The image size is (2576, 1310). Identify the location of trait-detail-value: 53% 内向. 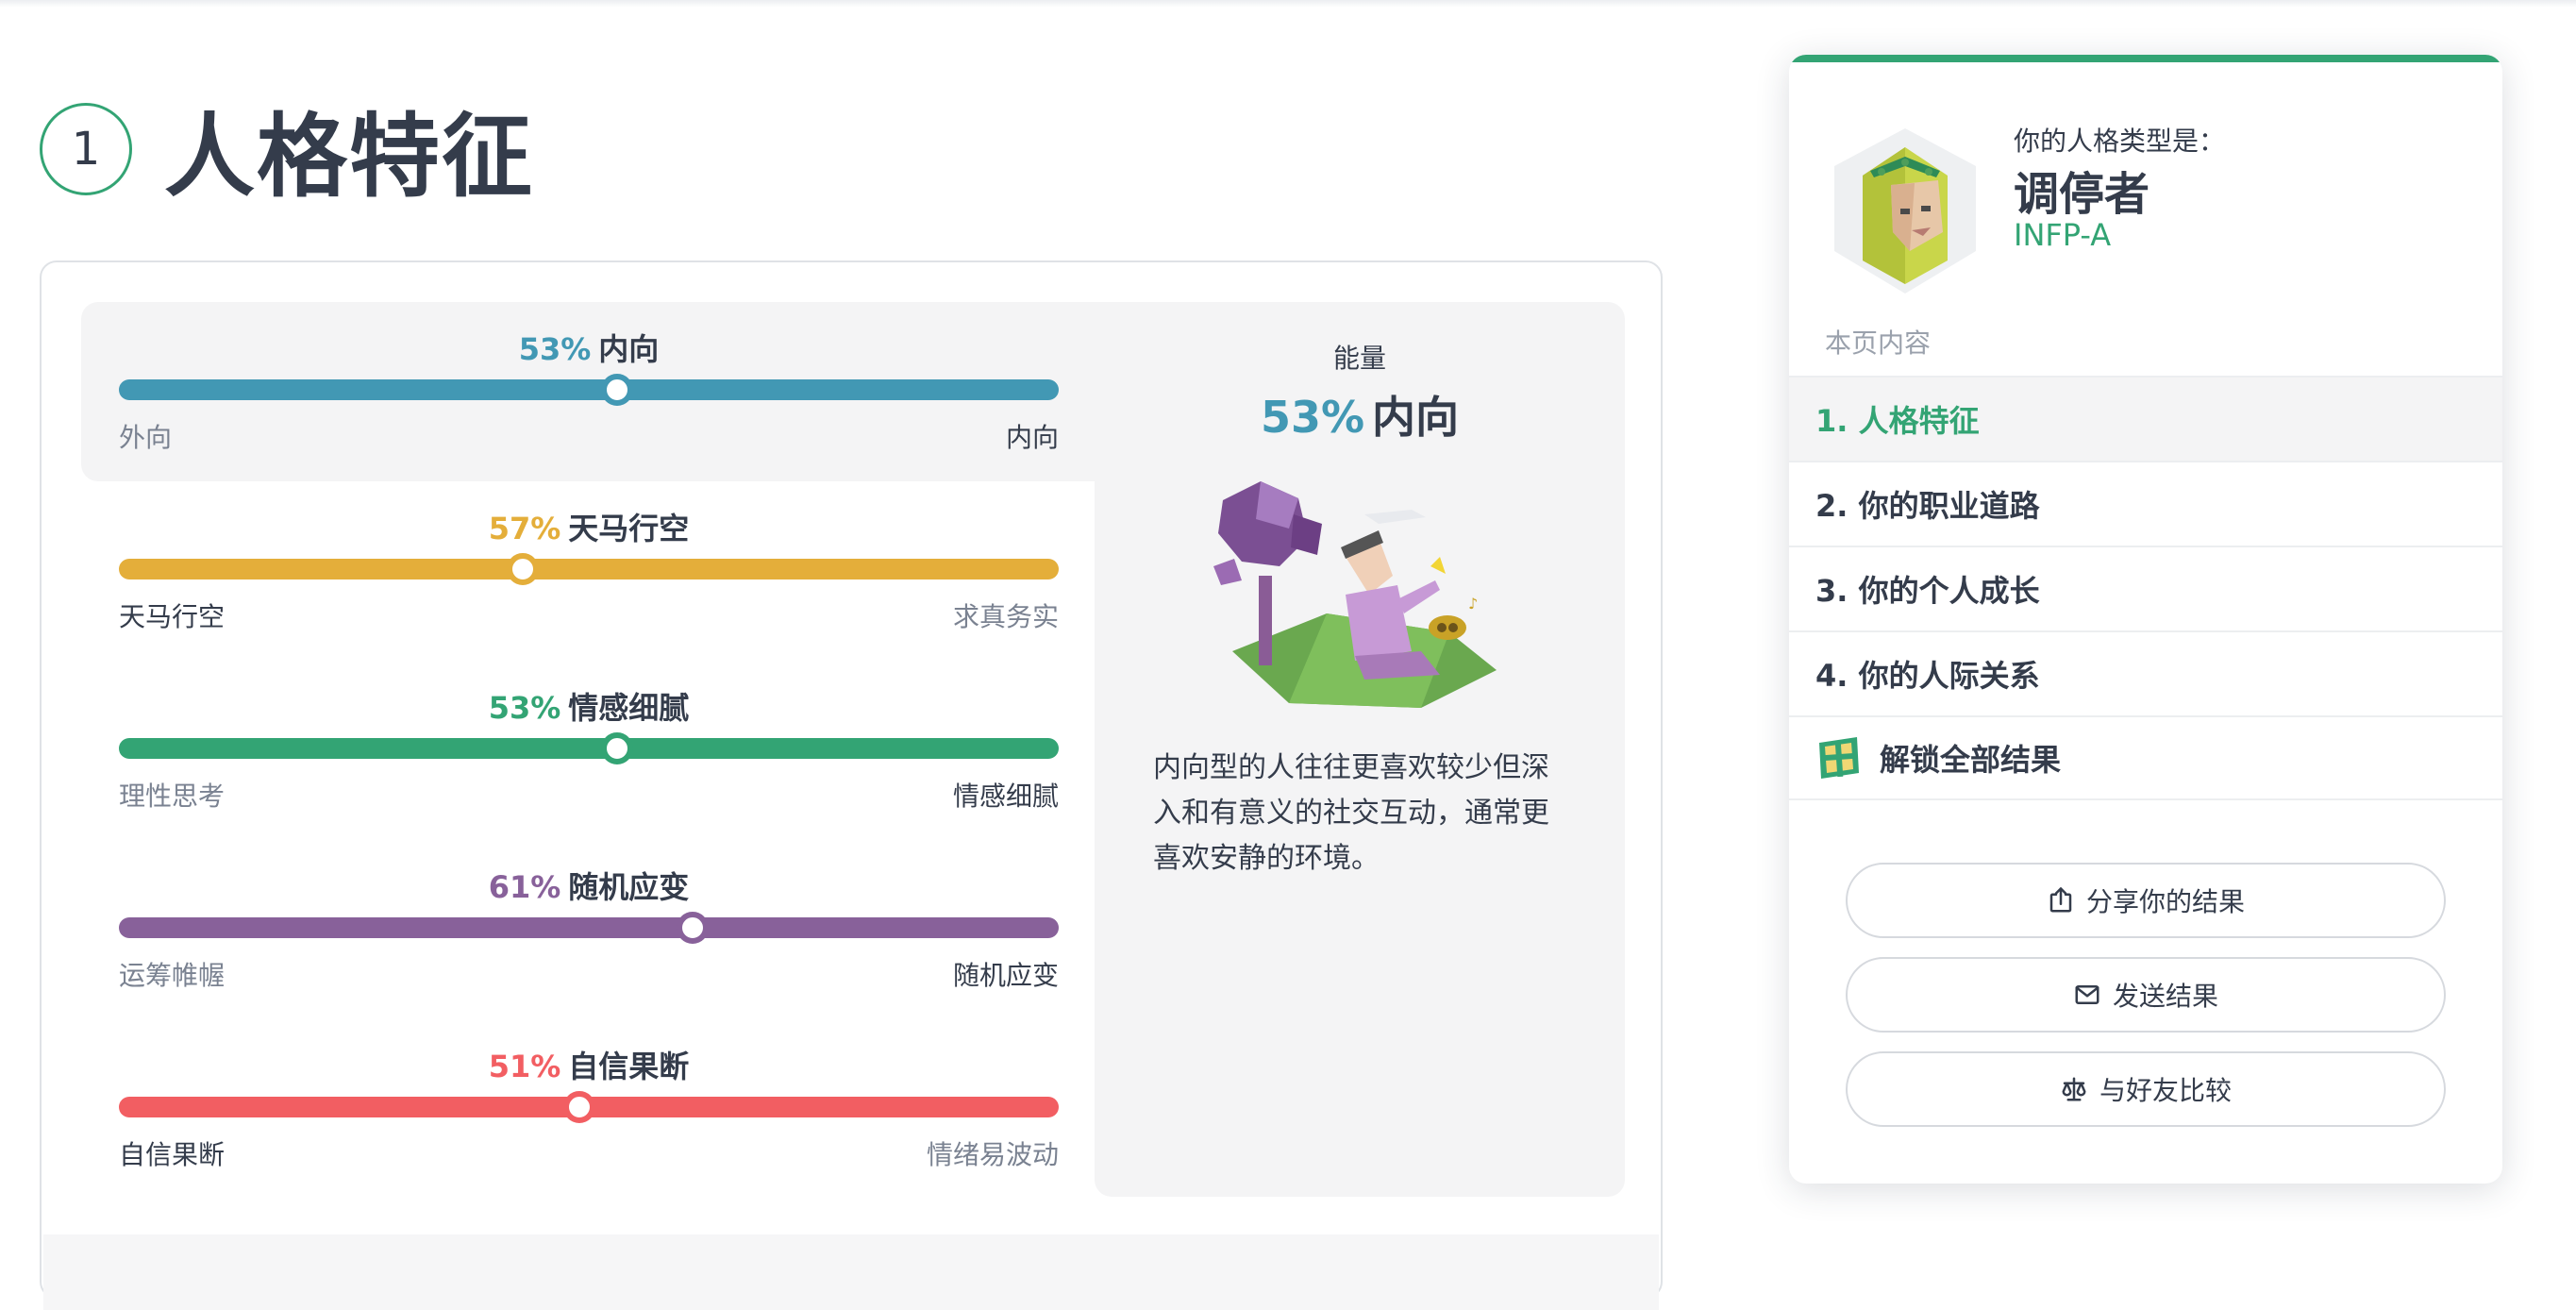
(1360, 414).